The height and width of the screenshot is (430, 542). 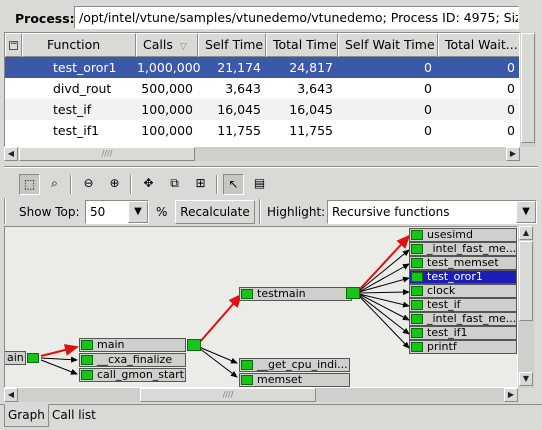 I want to click on node-label: ain, so click(x=15, y=357).